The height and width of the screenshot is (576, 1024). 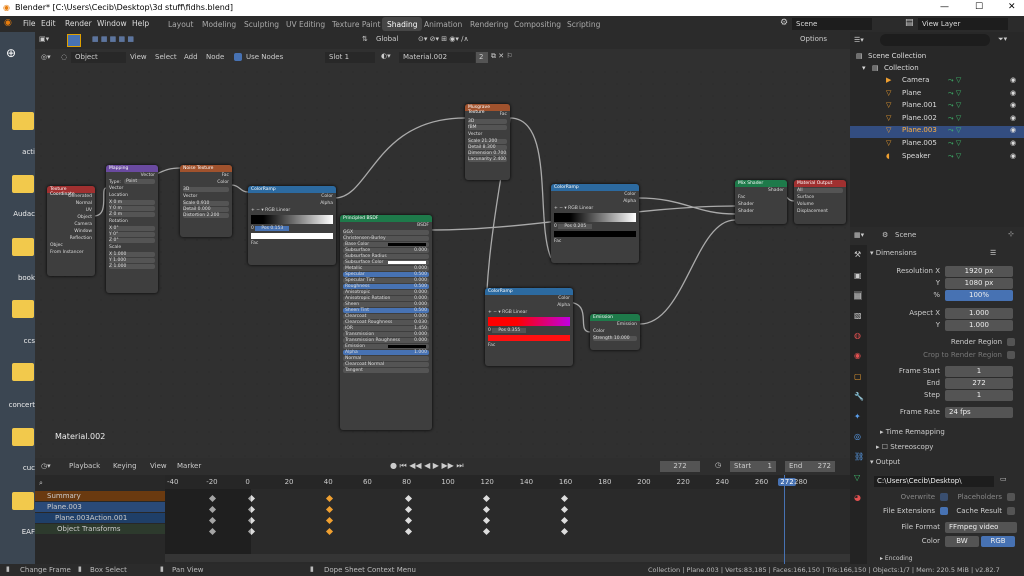 I want to click on world-tab-icon: ◉, so click(x=857, y=355).